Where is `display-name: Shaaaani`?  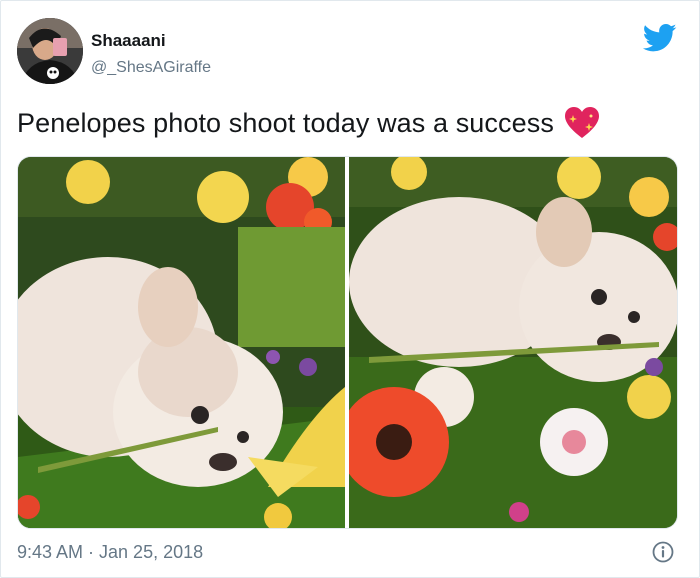 display-name: Shaaaani is located at coordinates (128, 41).